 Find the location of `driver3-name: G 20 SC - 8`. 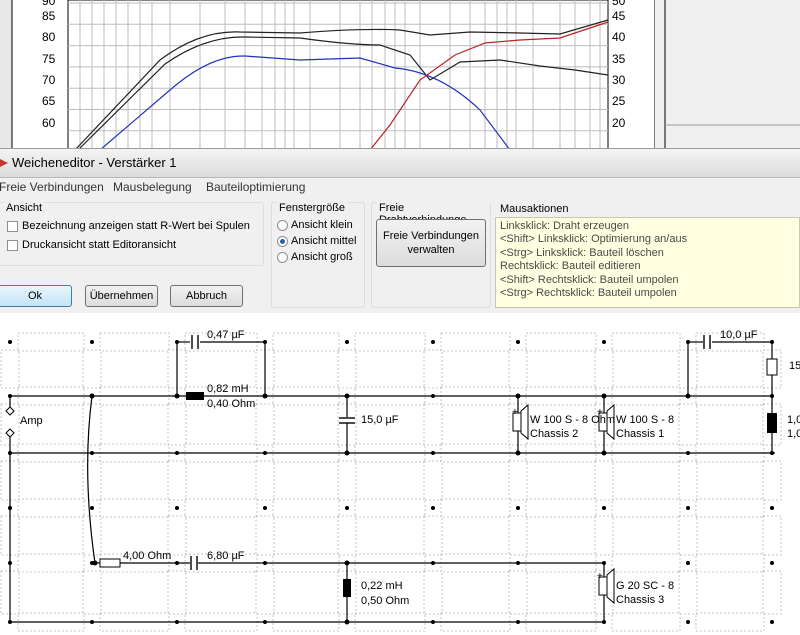

driver3-name: G 20 SC - 8 is located at coordinates (645, 586).